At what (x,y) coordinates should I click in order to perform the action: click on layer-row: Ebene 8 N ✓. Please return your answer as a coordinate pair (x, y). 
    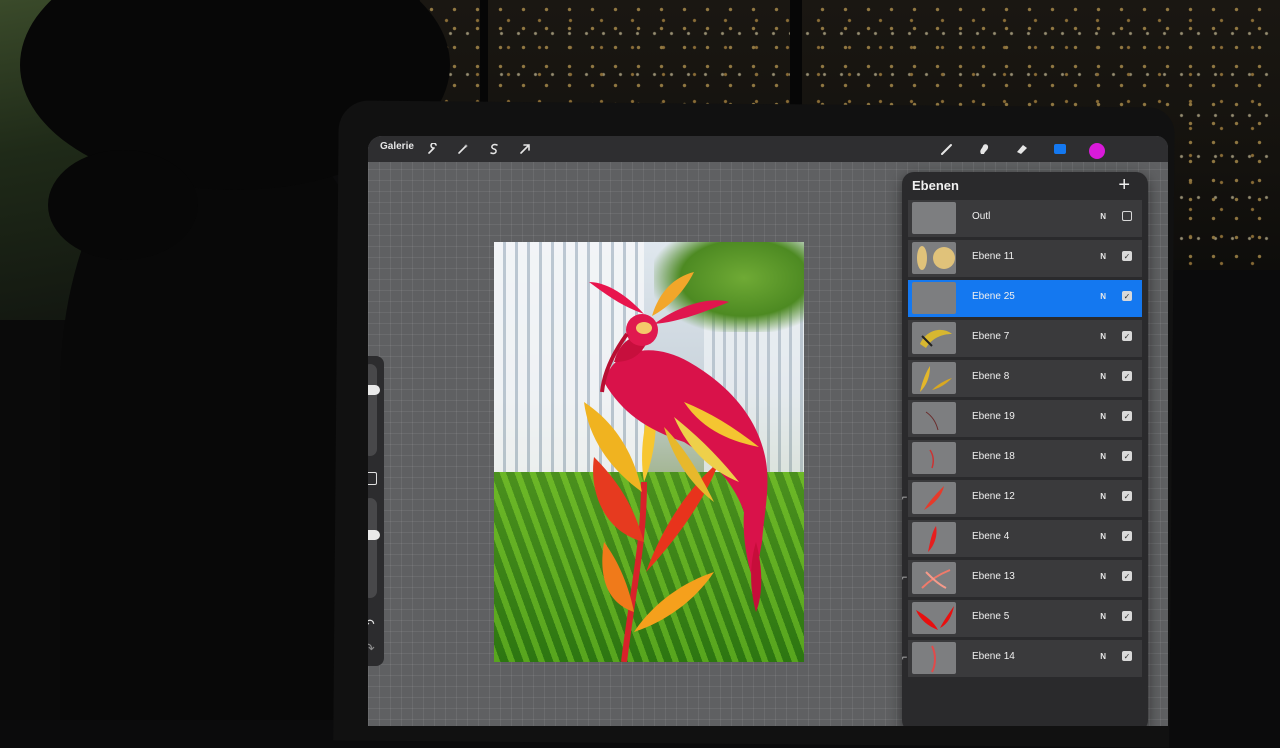
    Looking at the image, I should click on (1025, 379).